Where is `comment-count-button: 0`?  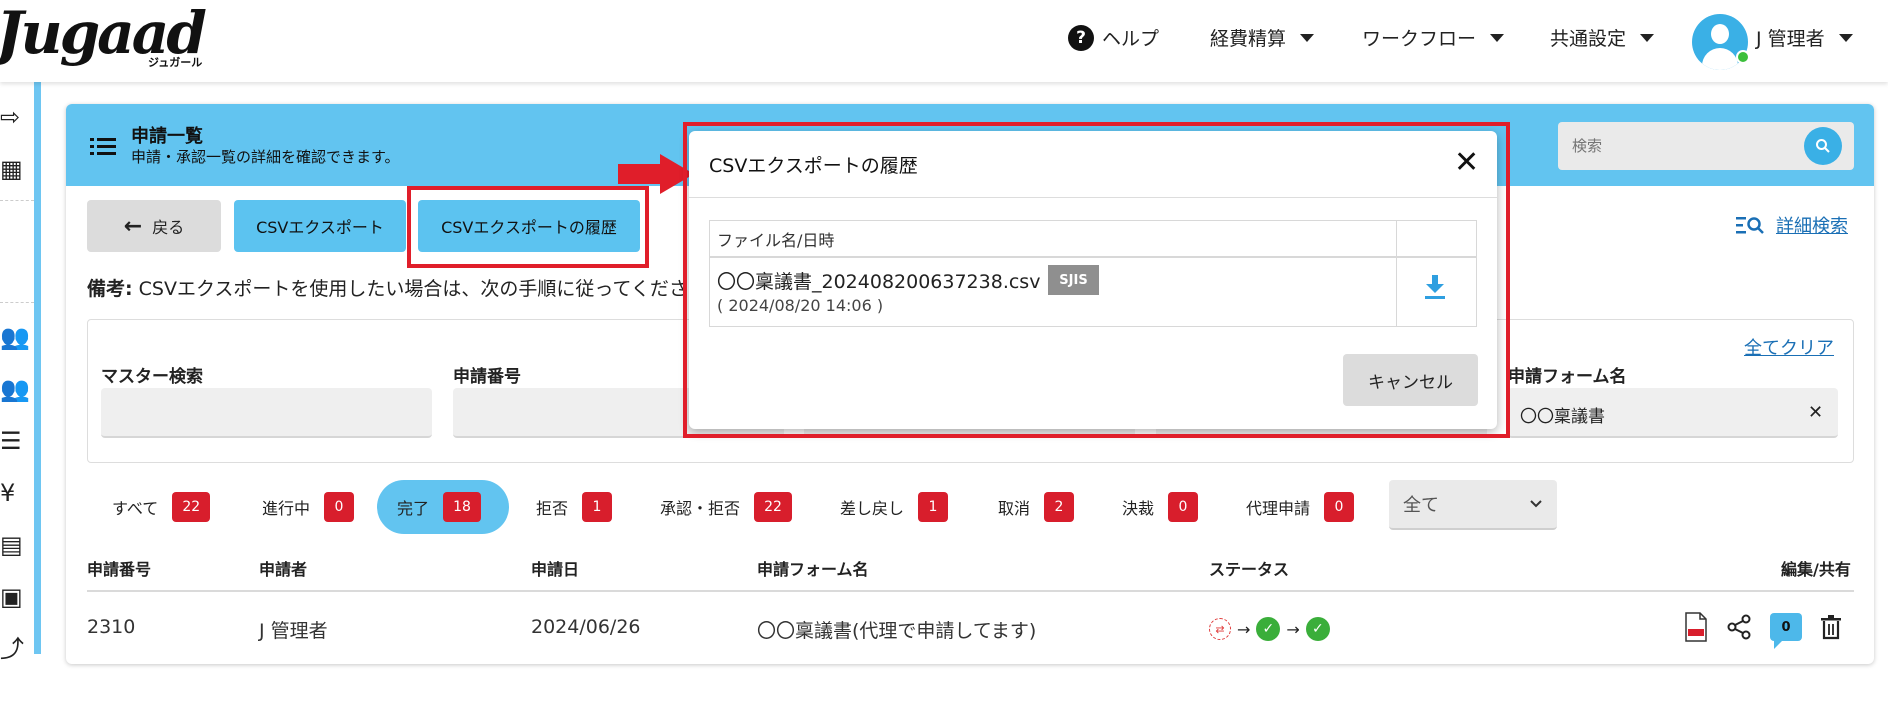
comment-count-button: 0 is located at coordinates (1786, 631).